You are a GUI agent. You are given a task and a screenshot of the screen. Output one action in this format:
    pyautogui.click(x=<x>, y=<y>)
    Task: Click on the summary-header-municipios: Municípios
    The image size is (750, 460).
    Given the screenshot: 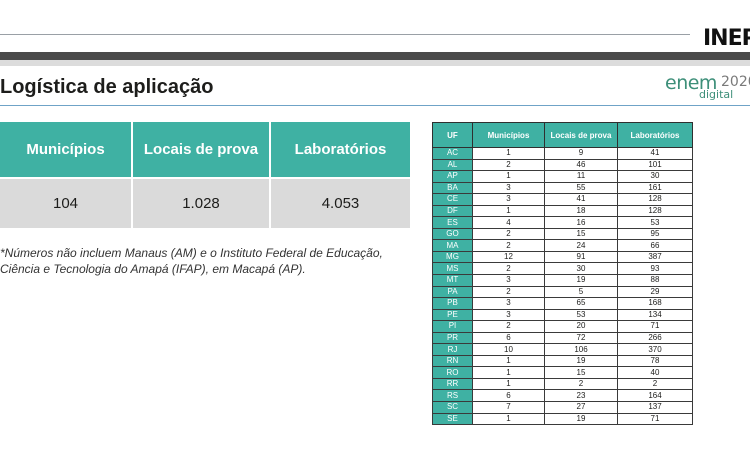 What is the action you would take?
    pyautogui.click(x=66, y=150)
    